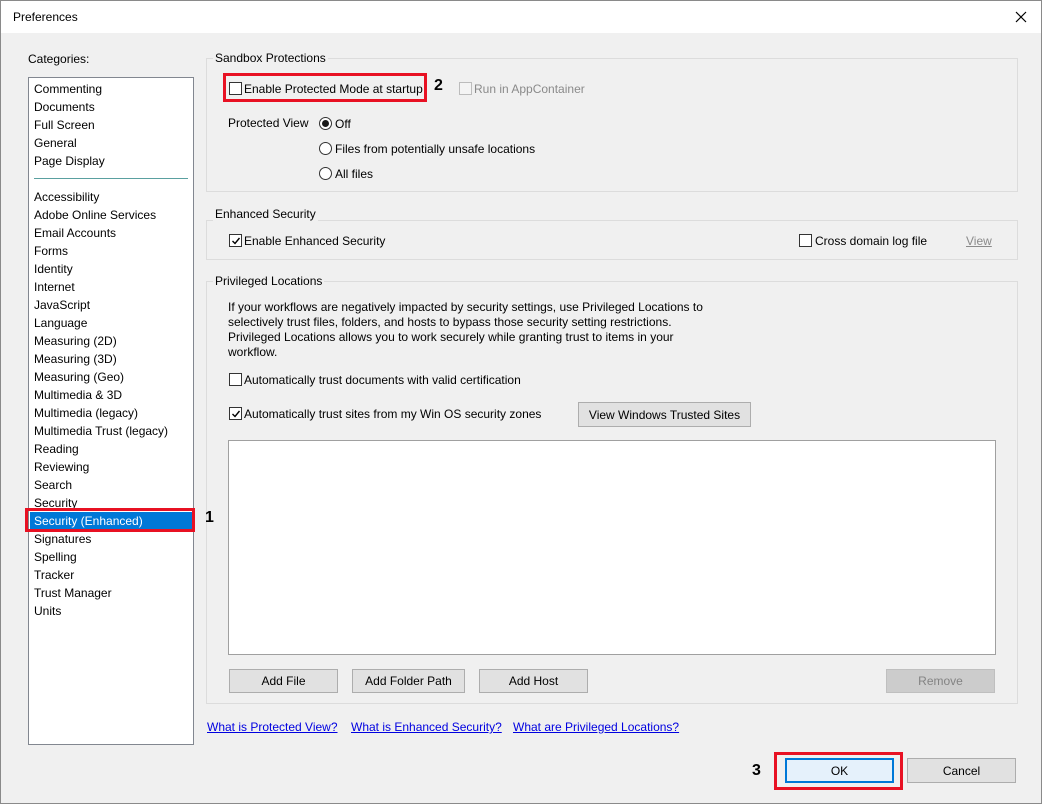  What do you see at coordinates (756, 770) in the screenshot?
I see `annotation-number-3: 3` at bounding box center [756, 770].